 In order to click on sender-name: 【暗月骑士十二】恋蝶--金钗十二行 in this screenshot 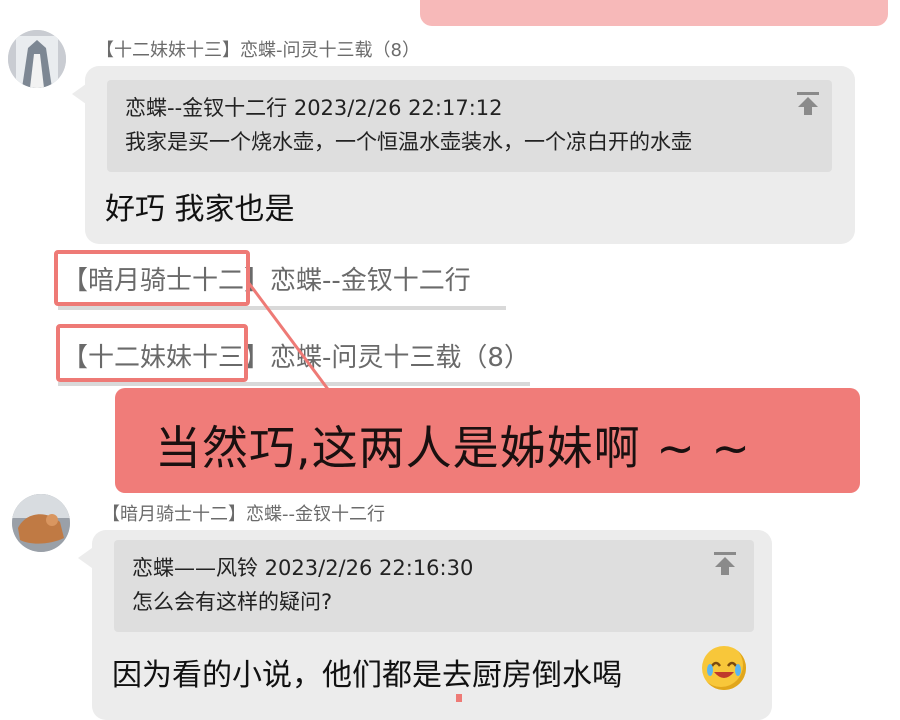, I will do `click(243, 513)`.